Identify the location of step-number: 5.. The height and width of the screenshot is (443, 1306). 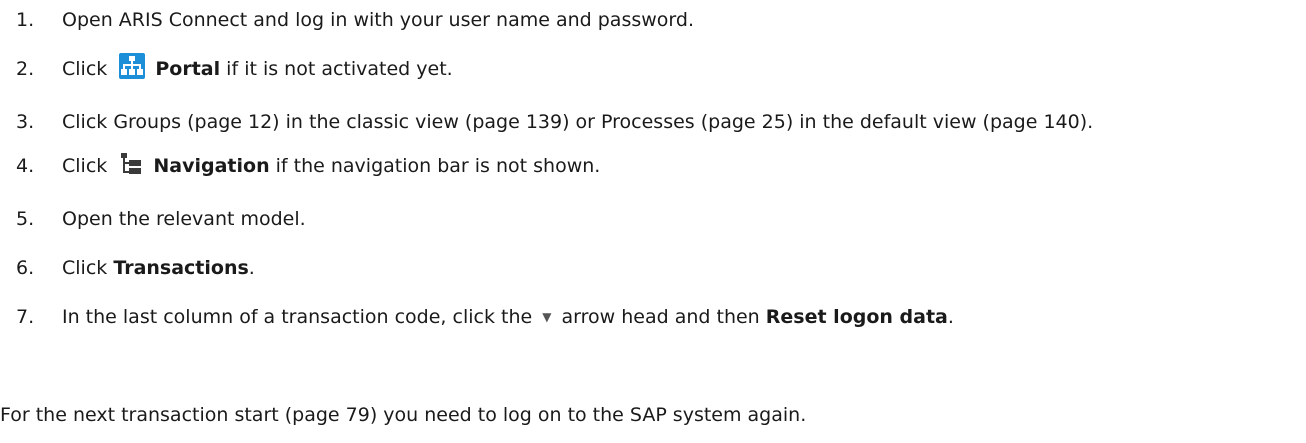
(25, 219).